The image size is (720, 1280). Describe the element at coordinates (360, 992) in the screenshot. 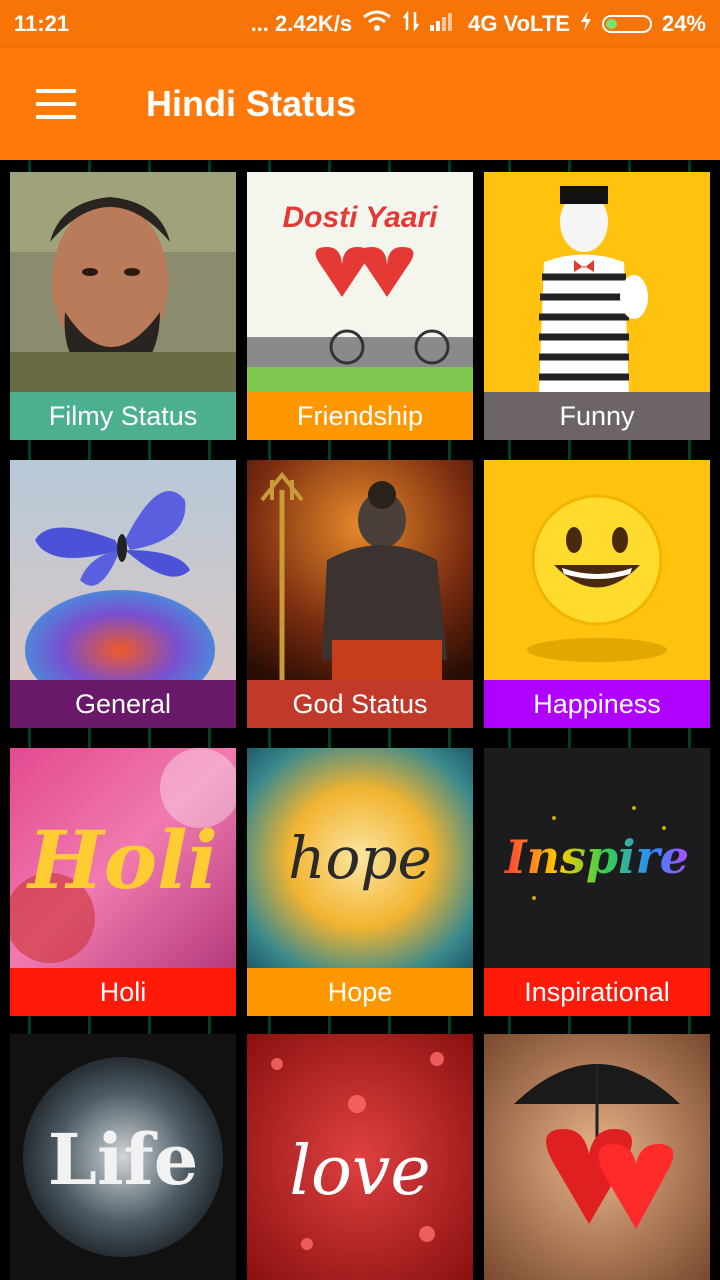

I see `category-label: Hope` at that location.